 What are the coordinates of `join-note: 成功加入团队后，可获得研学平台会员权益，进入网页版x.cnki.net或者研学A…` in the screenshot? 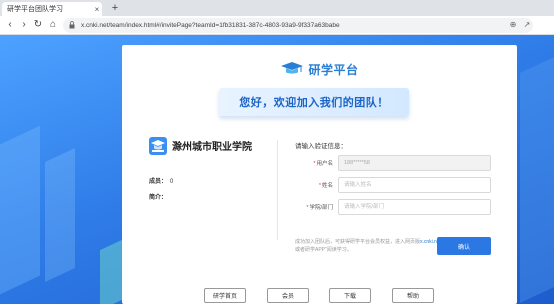 It's located at (369, 246).